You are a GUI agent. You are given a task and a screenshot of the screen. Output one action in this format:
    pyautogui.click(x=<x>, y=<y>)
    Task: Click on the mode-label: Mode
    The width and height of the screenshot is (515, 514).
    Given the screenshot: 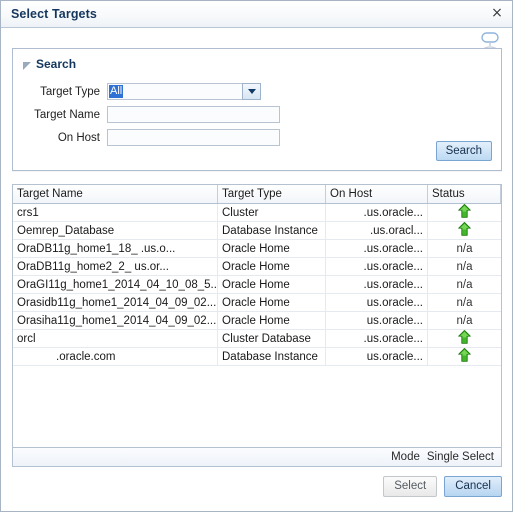 What is the action you would take?
    pyautogui.click(x=405, y=457)
    